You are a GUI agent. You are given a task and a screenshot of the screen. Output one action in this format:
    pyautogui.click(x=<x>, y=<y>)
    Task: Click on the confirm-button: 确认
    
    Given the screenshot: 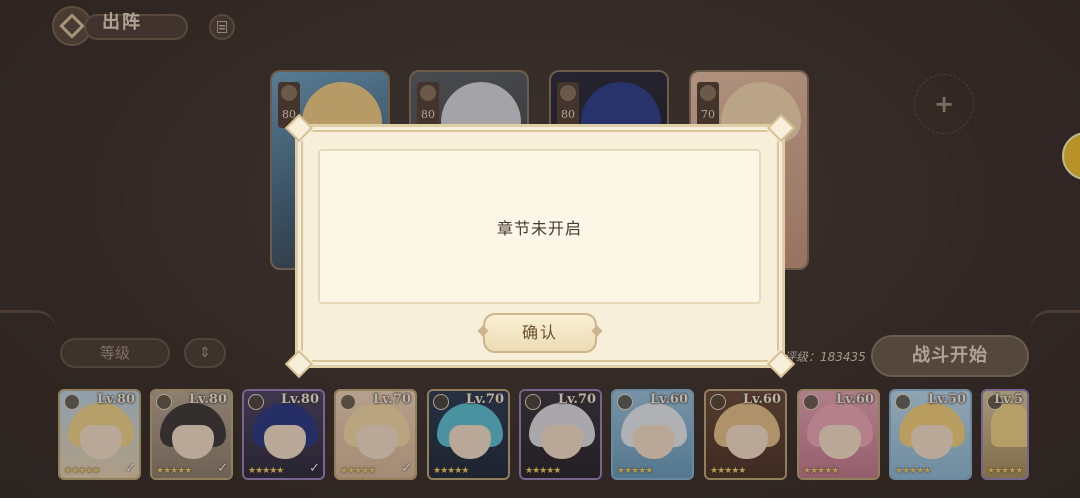 What is the action you would take?
    pyautogui.click(x=540, y=333)
    